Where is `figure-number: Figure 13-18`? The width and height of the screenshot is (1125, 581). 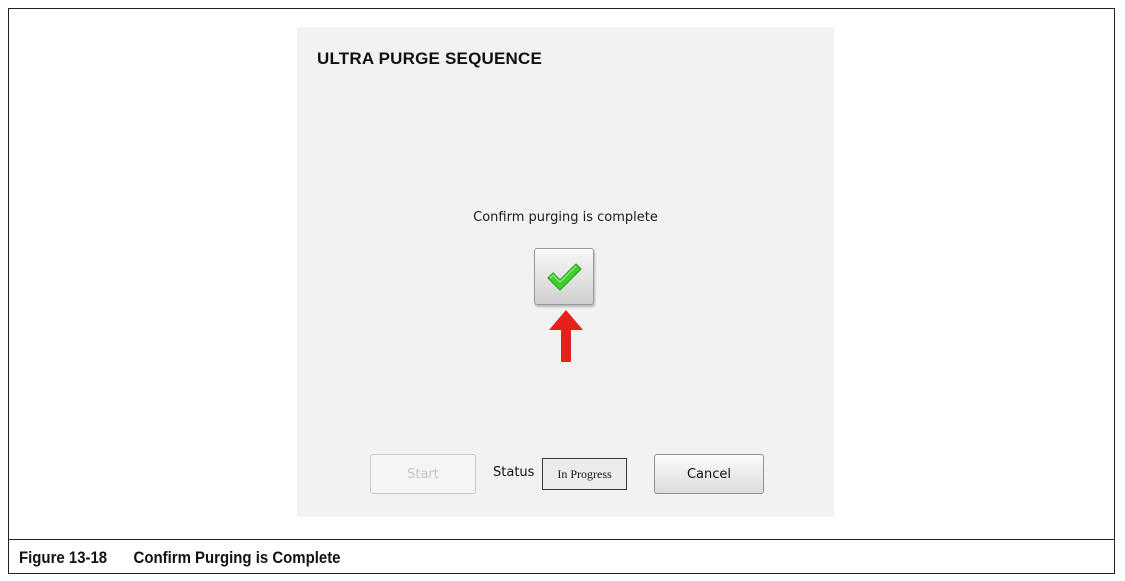 figure-number: Figure 13-18 is located at coordinates (63, 557).